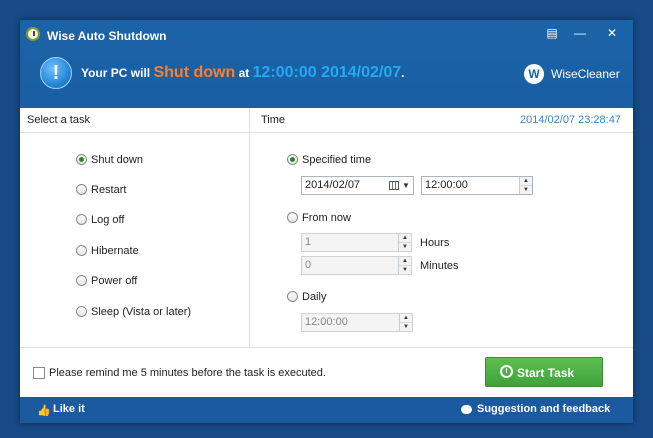  I want to click on wisecleaner-link: WiseCleaner, so click(585, 74).